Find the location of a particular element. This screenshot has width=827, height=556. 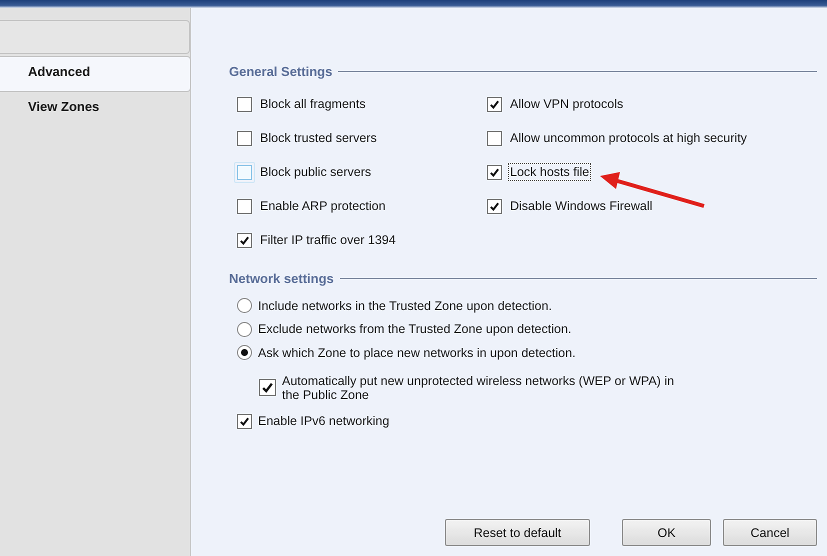

section-title: Network settings is located at coordinates (281, 278).